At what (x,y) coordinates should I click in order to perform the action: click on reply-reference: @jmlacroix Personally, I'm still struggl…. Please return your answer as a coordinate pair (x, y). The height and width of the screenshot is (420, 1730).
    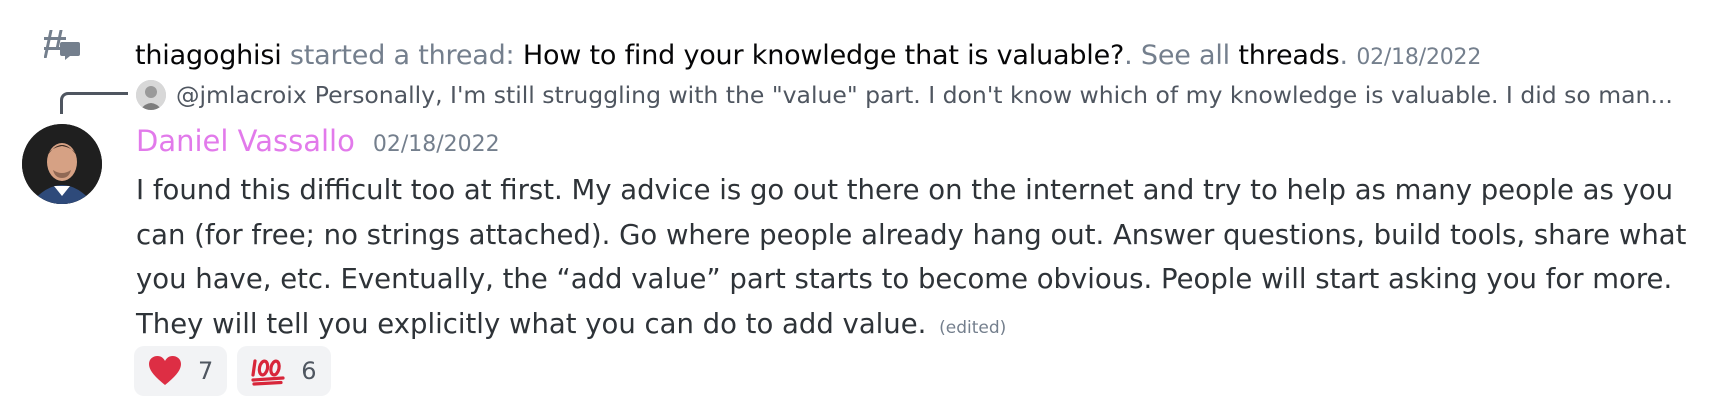
    Looking at the image, I should click on (904, 95).